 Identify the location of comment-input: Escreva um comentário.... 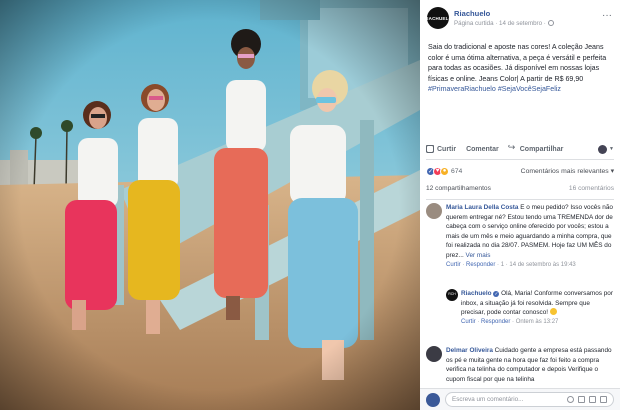
(529, 399).